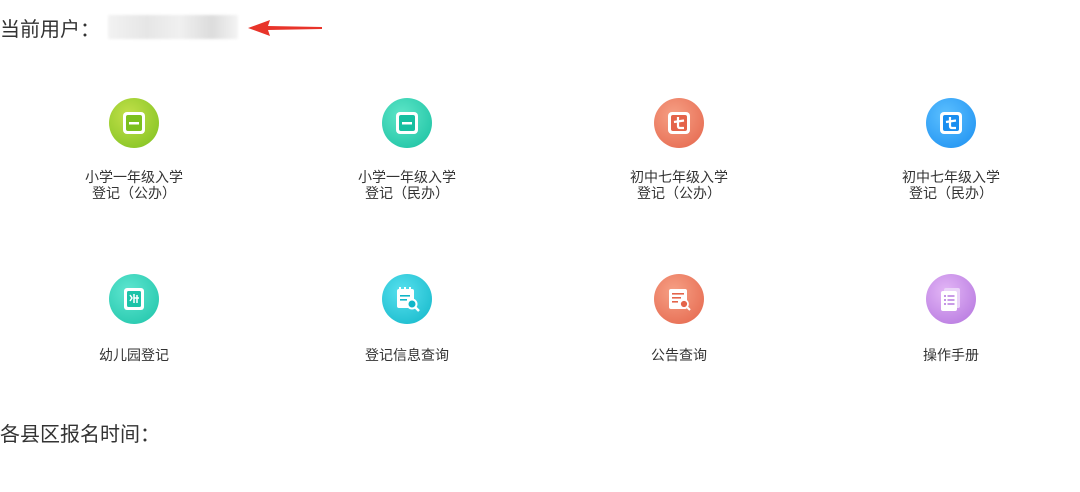  Describe the element at coordinates (951, 356) in the screenshot. I see `menu-item-label-line1: 操作手册` at that location.